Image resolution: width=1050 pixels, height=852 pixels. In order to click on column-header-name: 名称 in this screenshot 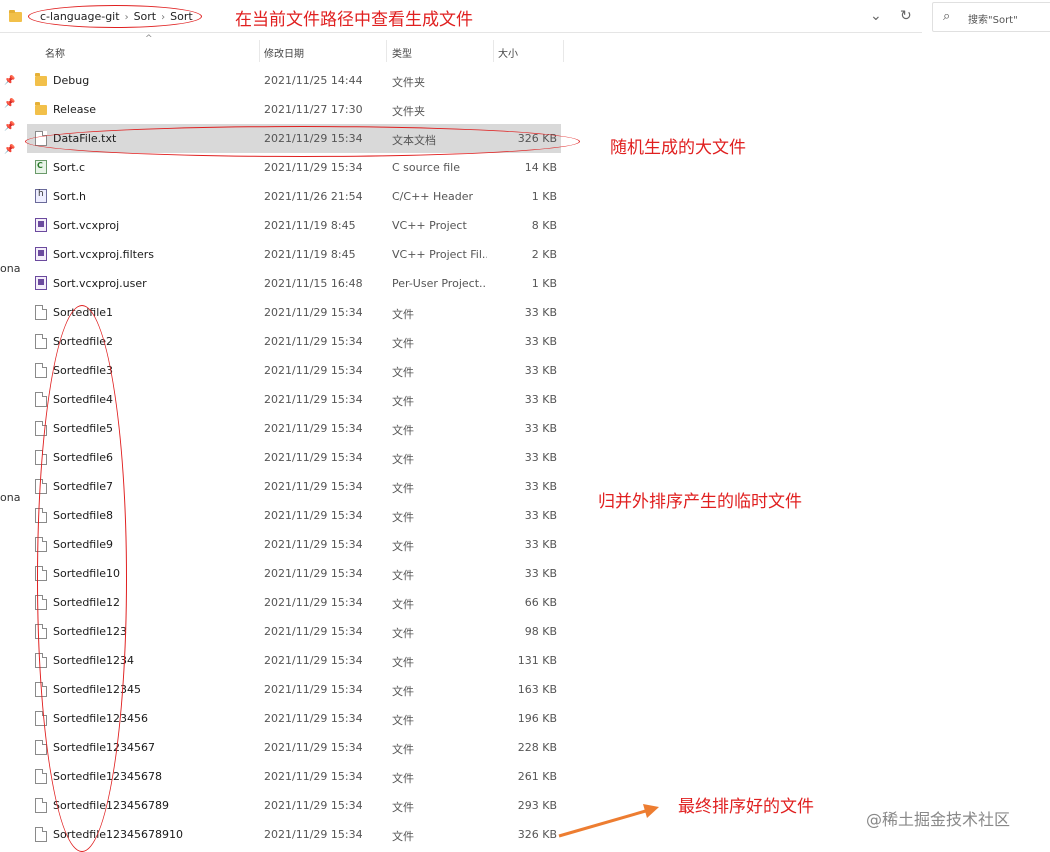, I will do `click(55, 52)`.